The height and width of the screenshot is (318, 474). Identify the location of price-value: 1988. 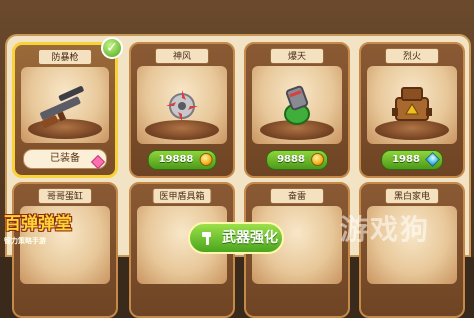
(406, 159).